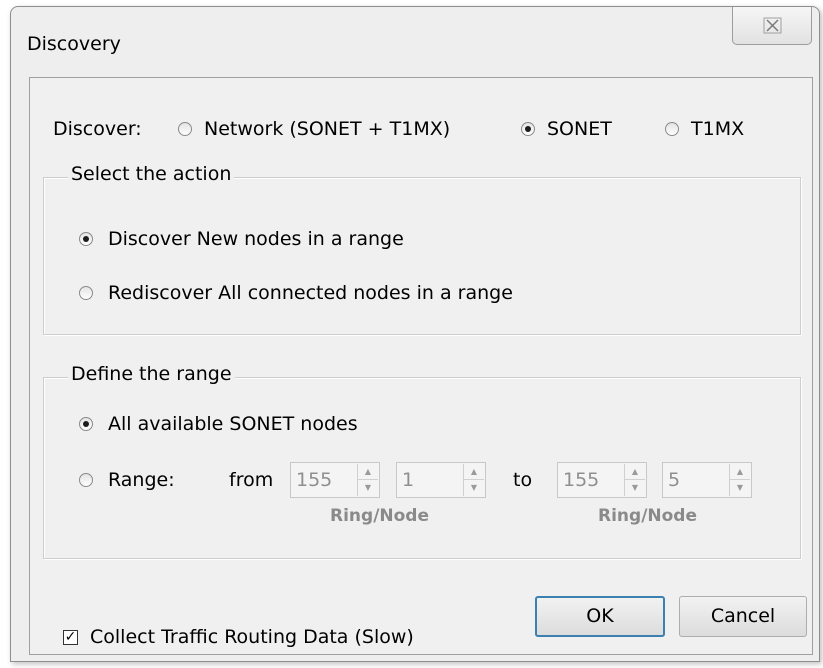 This screenshot has height=668, width=823. What do you see at coordinates (251, 480) in the screenshot?
I see `from-label: from` at bounding box center [251, 480].